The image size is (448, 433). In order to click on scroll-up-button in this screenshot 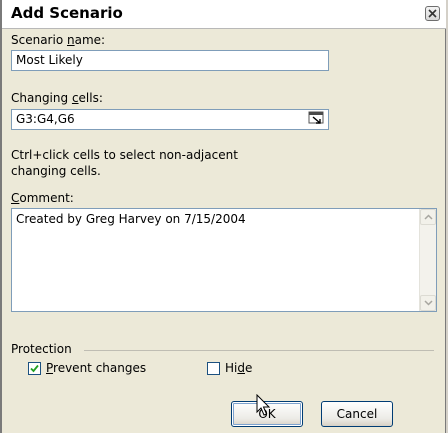, I will do `click(428, 217)`.